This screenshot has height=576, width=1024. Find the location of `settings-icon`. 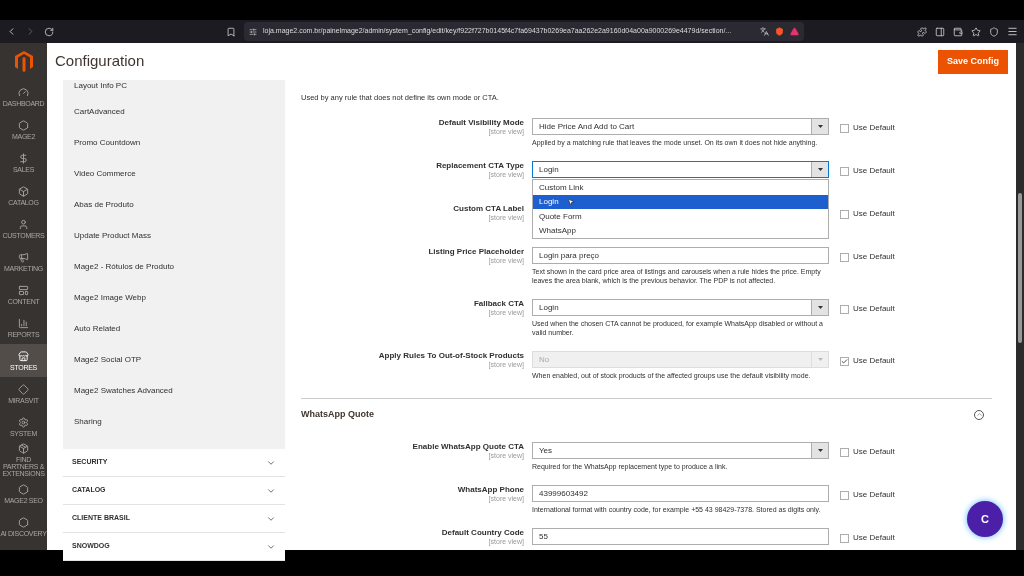

settings-icon is located at coordinates (23, 422).